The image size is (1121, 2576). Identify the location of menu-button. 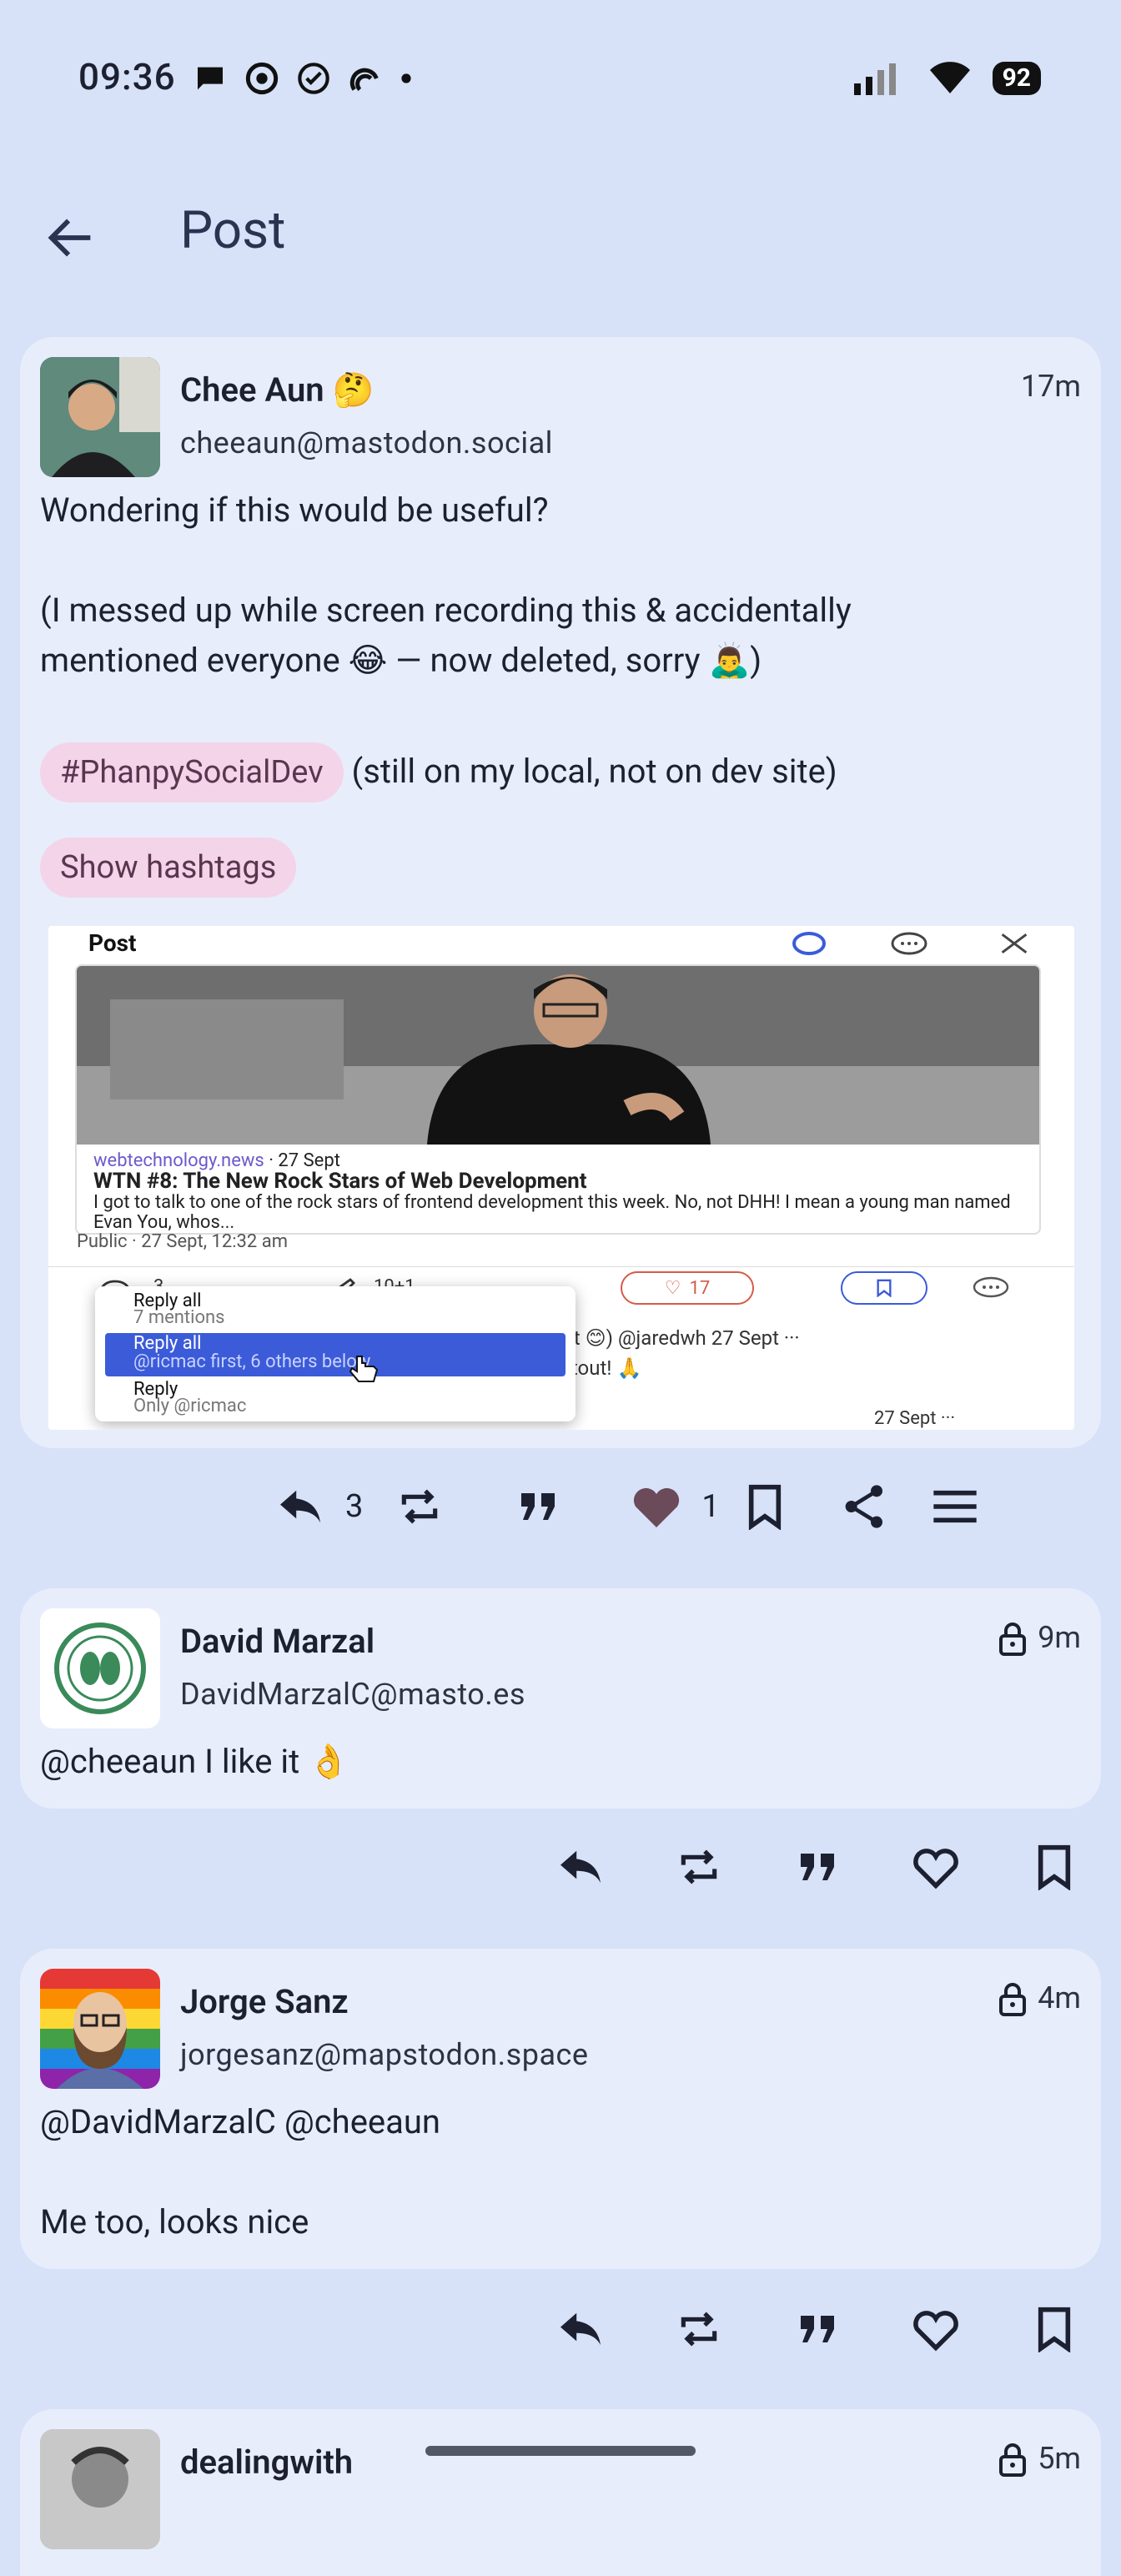
(955, 1506).